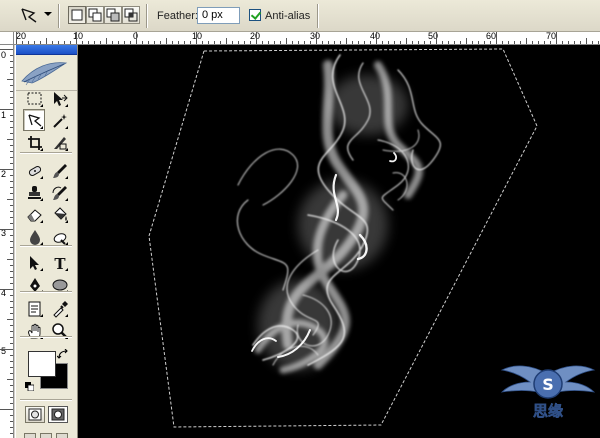  I want to click on ruler-label: 2, so click(4, 174).